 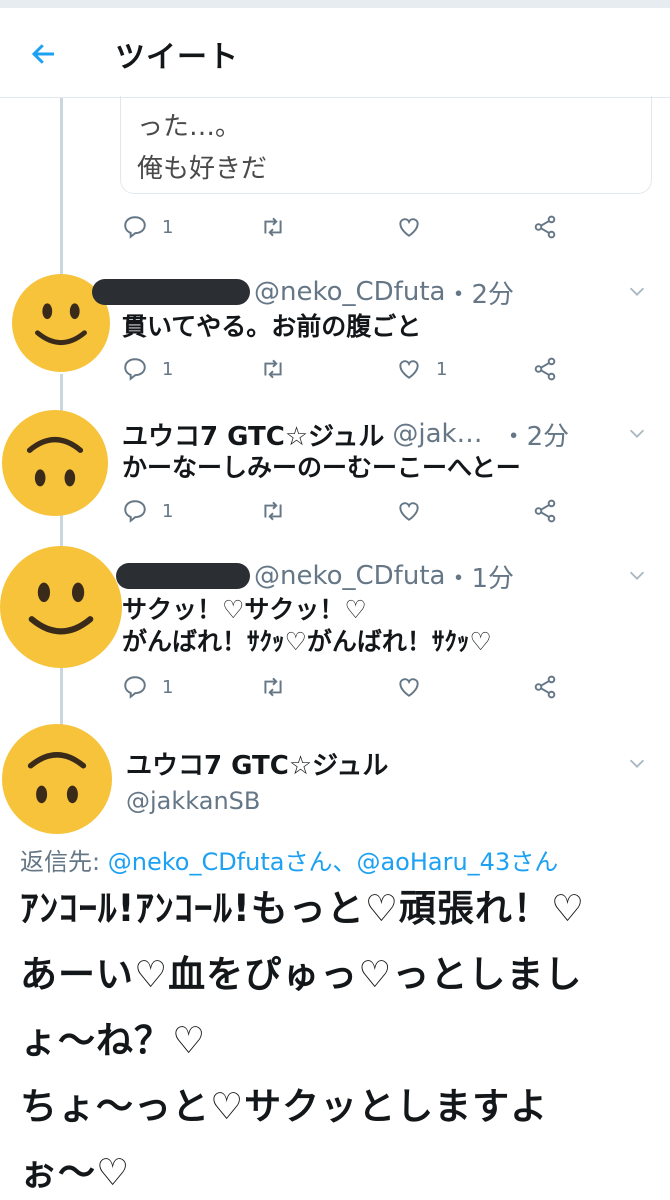 What do you see at coordinates (335, 53) in the screenshot?
I see `header: ツイート` at bounding box center [335, 53].